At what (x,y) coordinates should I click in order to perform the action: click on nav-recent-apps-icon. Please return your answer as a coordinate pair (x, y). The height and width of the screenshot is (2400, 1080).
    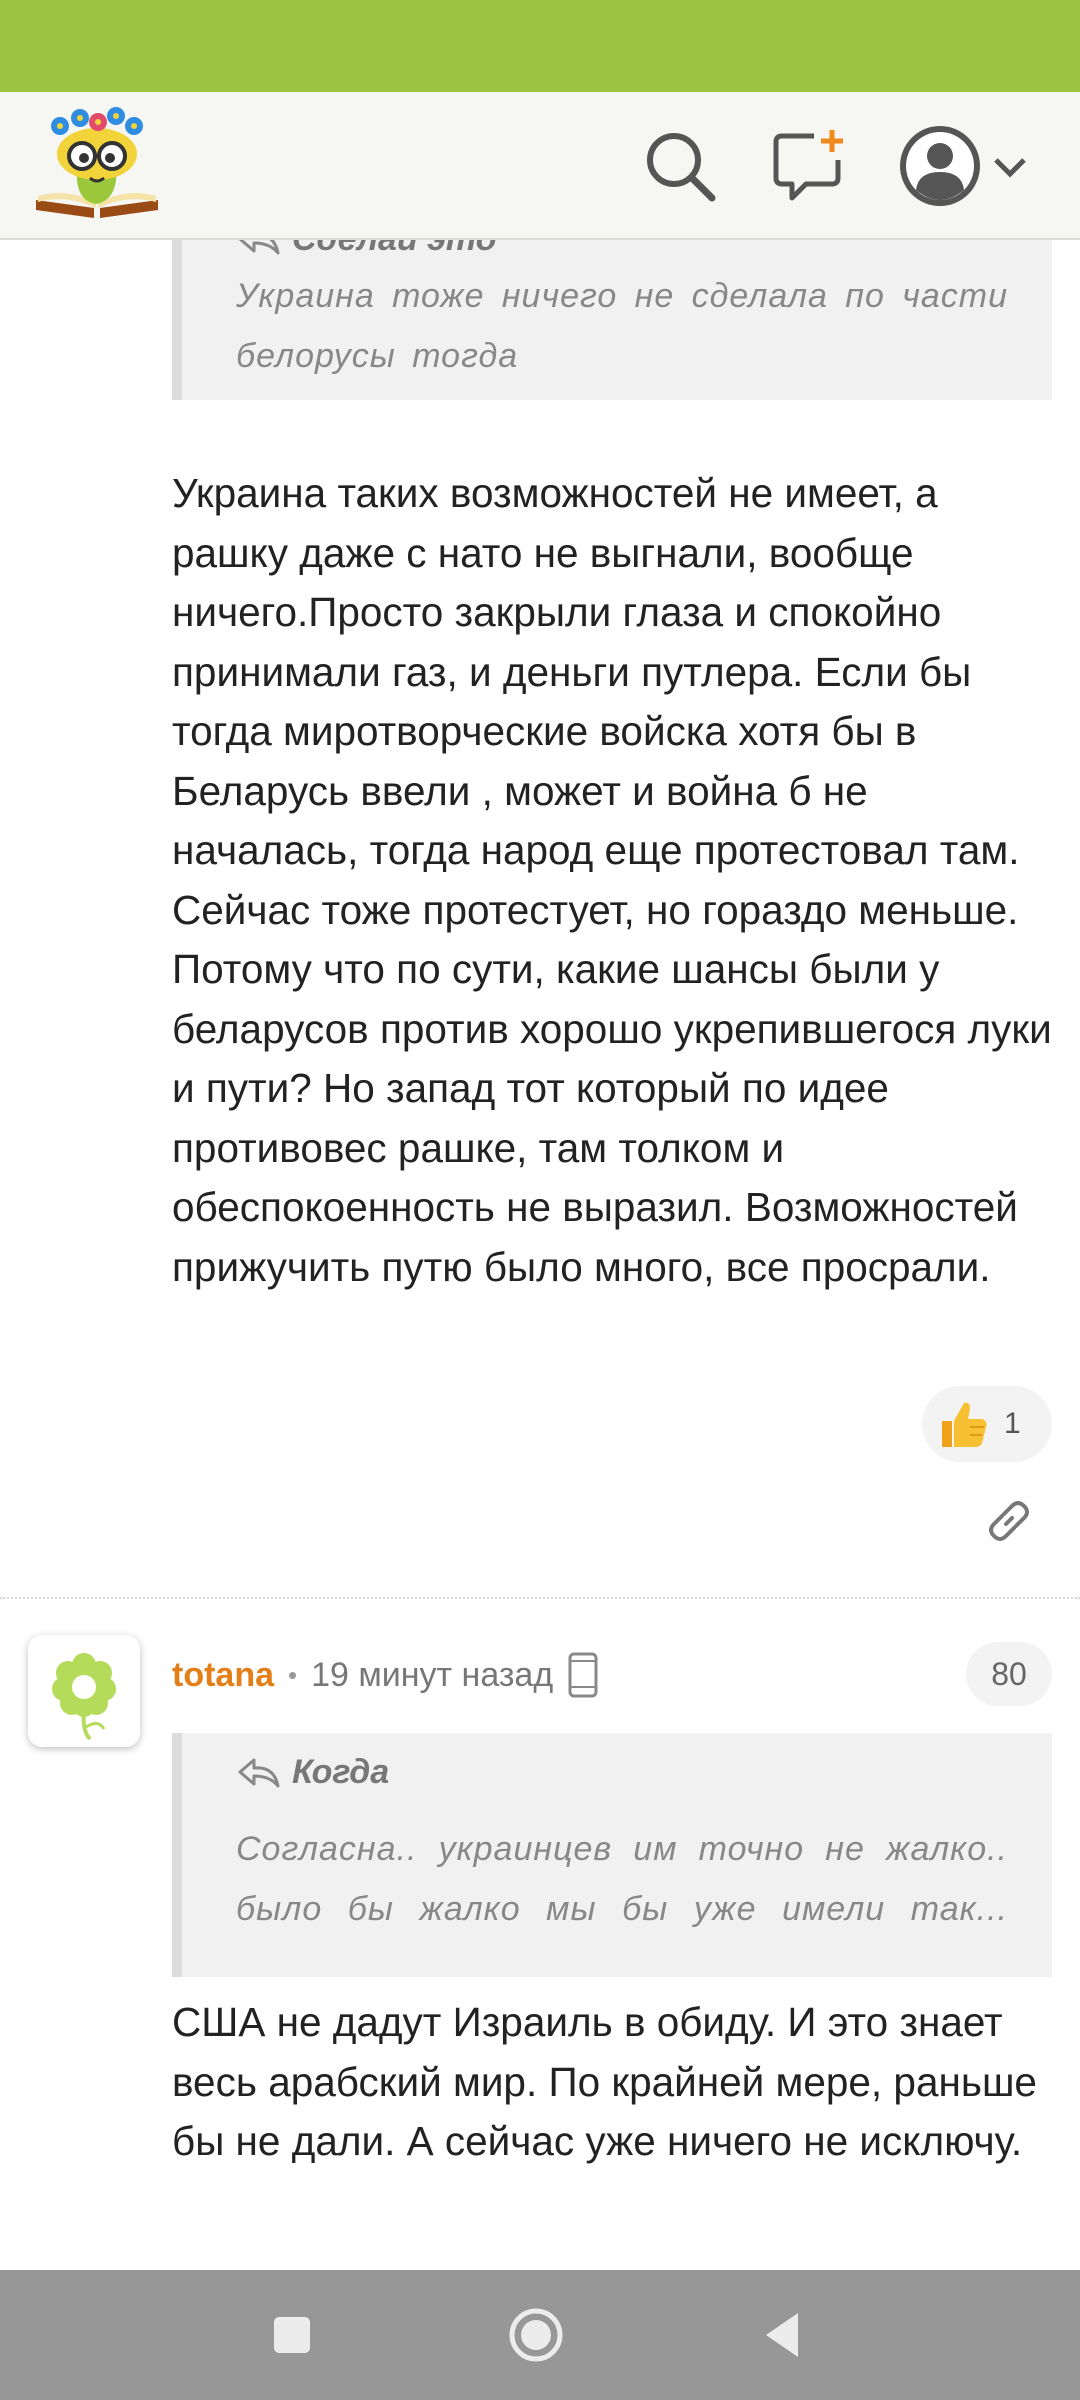
    Looking at the image, I should click on (292, 2335).